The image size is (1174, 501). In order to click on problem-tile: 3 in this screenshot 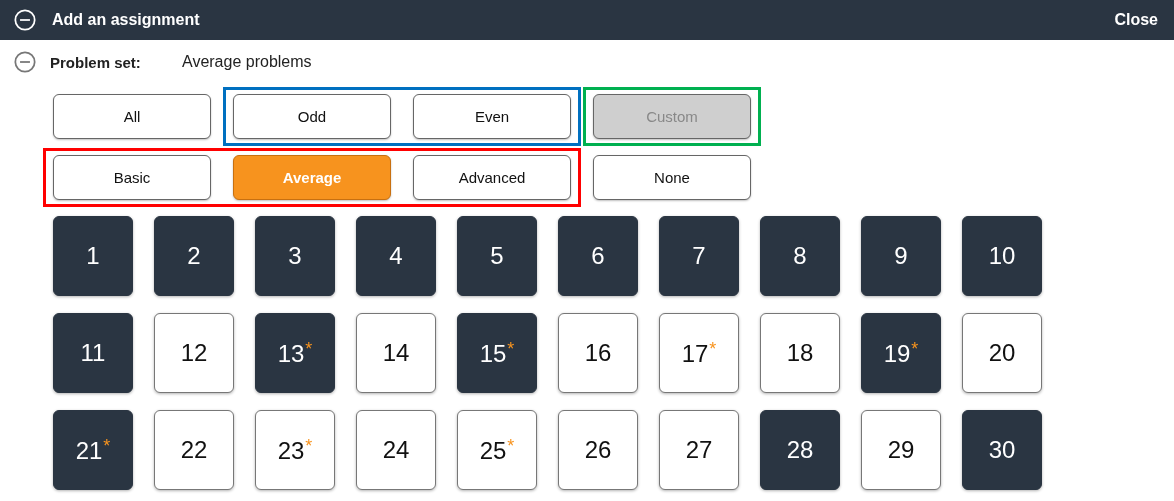, I will do `click(295, 256)`.